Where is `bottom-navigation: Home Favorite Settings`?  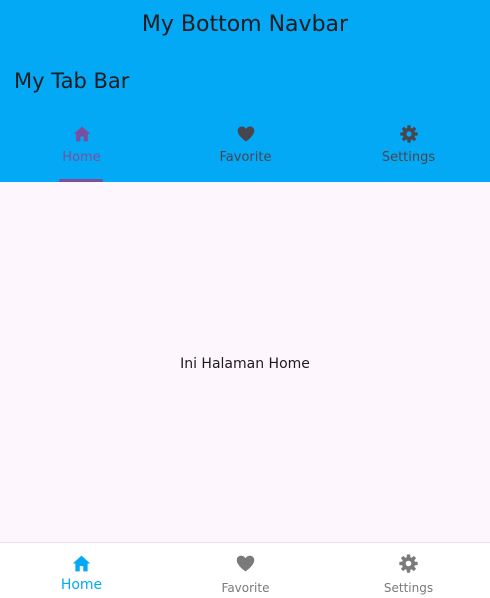
bottom-navigation: Home Favorite Settings is located at coordinates (245, 570).